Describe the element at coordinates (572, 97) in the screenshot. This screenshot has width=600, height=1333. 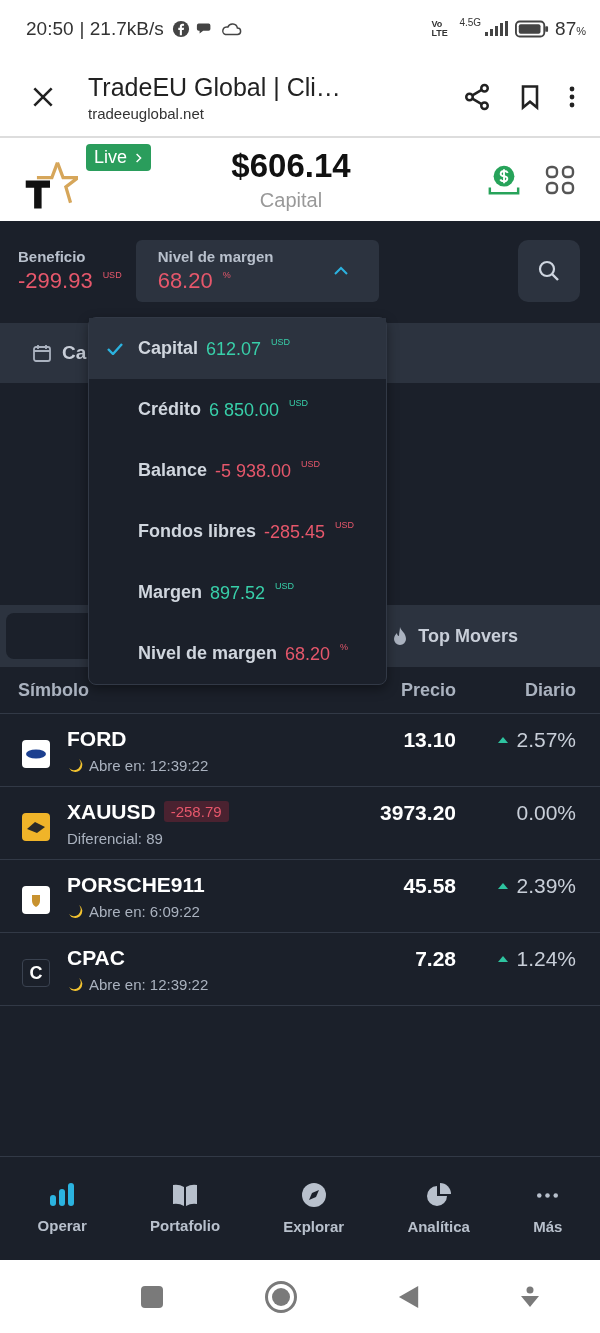
I see `menu-button` at that location.